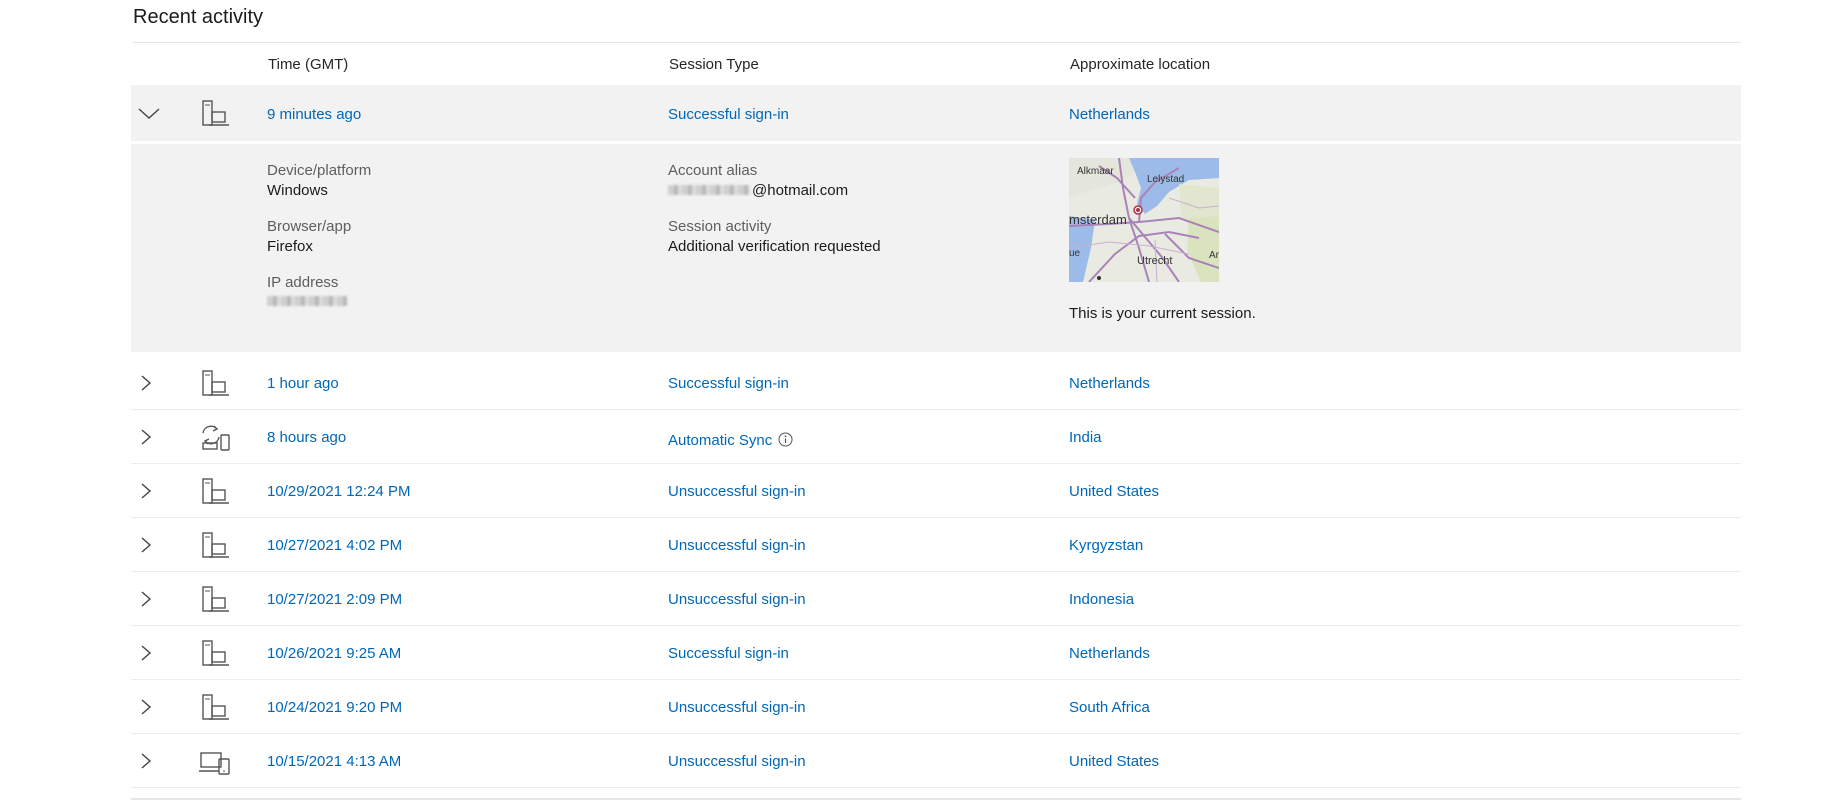 This screenshot has width=1845, height=800. What do you see at coordinates (297, 190) in the screenshot?
I see `device-platform-value: Windows` at bounding box center [297, 190].